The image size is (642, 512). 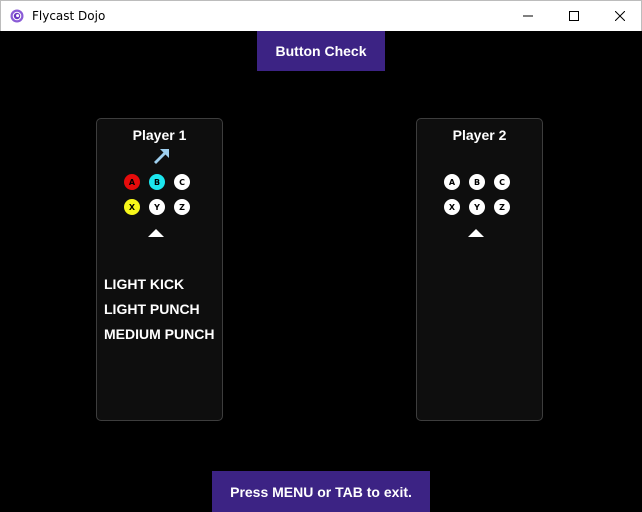 I want to click on close-icon, so click(x=620, y=16).